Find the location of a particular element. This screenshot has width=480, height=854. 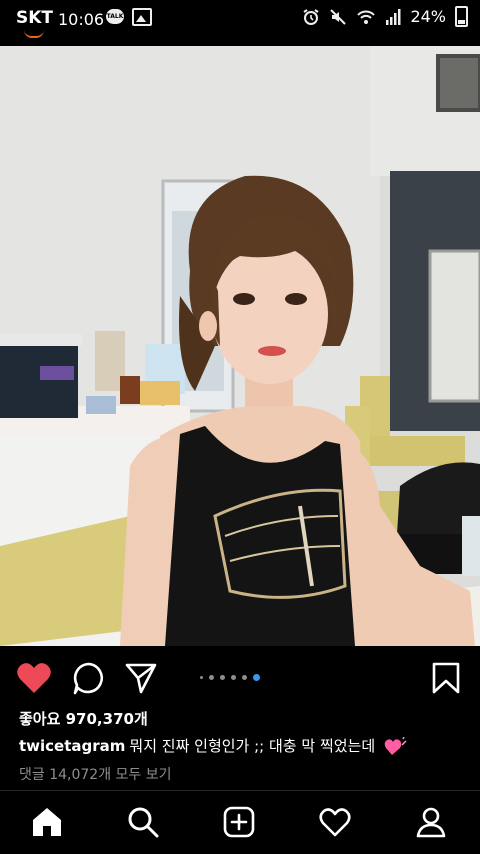

pink-heart-emoji-icon is located at coordinates (395, 745).